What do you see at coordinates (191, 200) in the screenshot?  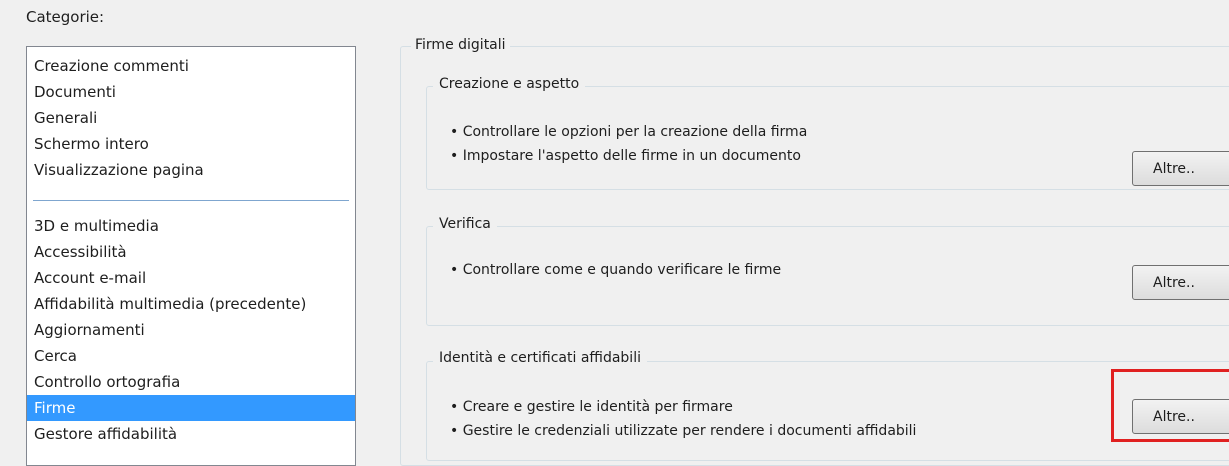 I see `category-separator` at bounding box center [191, 200].